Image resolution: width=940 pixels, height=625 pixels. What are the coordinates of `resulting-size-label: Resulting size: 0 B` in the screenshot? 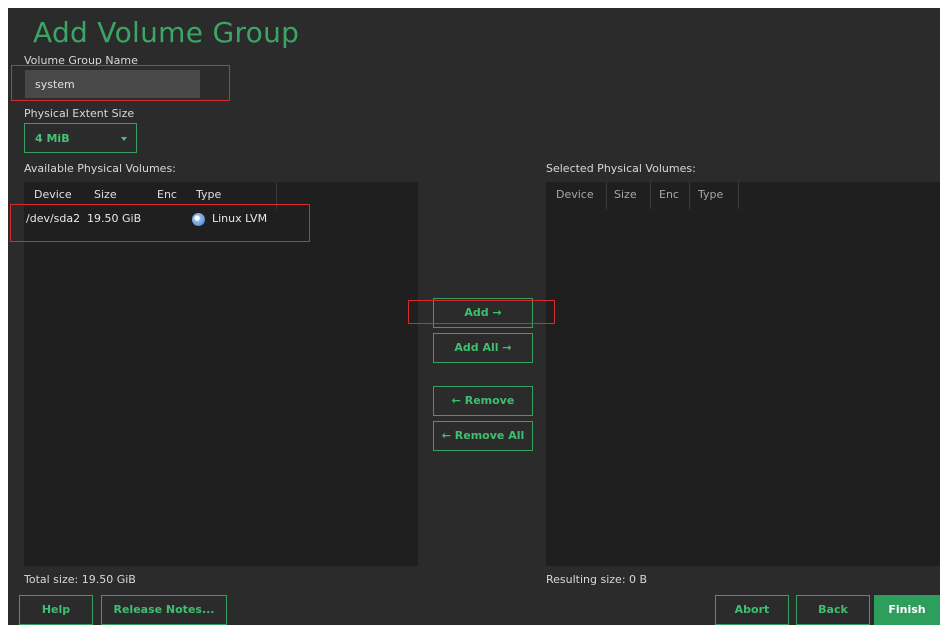 It's located at (597, 579).